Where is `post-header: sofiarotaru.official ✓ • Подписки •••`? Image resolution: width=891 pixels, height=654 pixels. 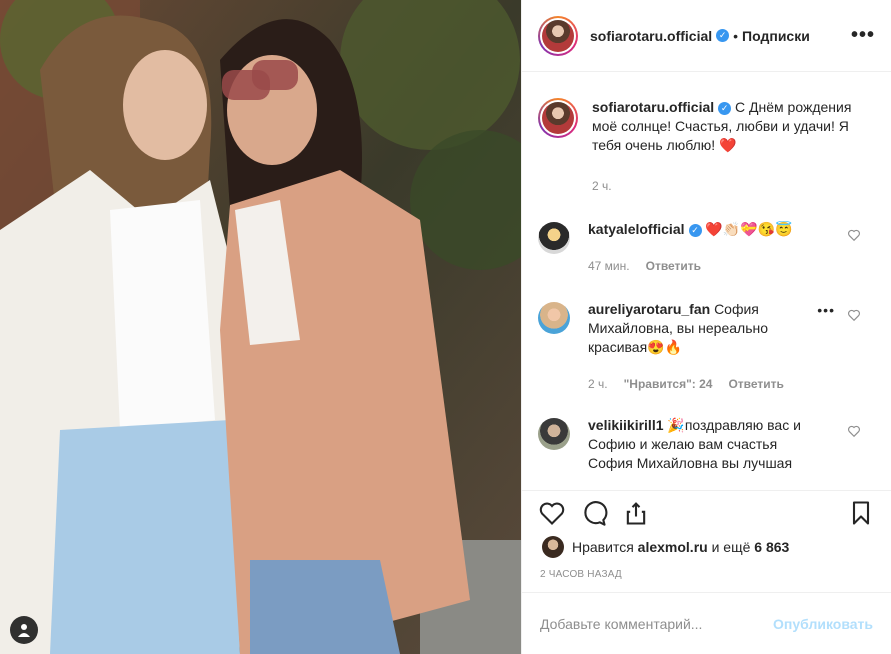
post-header: sofiarotaru.official ✓ • Подписки ••• is located at coordinates (706, 36).